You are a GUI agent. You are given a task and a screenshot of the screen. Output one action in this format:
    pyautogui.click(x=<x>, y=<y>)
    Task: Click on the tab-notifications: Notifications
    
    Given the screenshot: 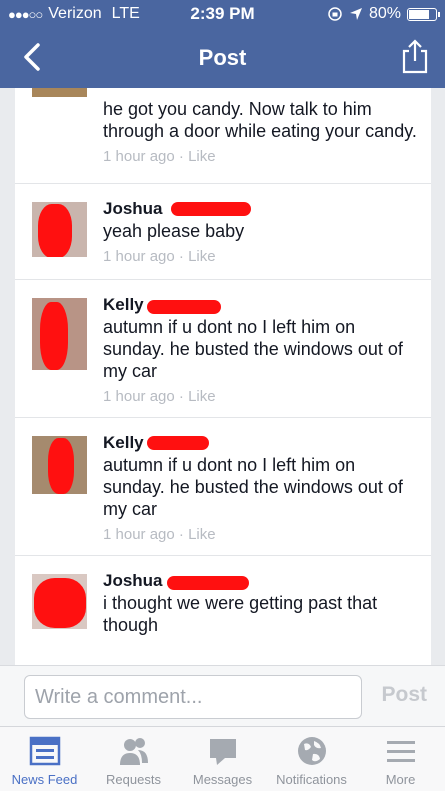 What is the action you would take?
    pyautogui.click(x=311, y=759)
    